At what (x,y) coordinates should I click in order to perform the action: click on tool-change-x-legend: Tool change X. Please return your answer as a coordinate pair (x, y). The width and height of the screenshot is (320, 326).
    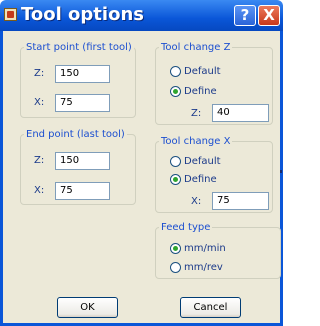
    Looking at the image, I should click on (196, 141).